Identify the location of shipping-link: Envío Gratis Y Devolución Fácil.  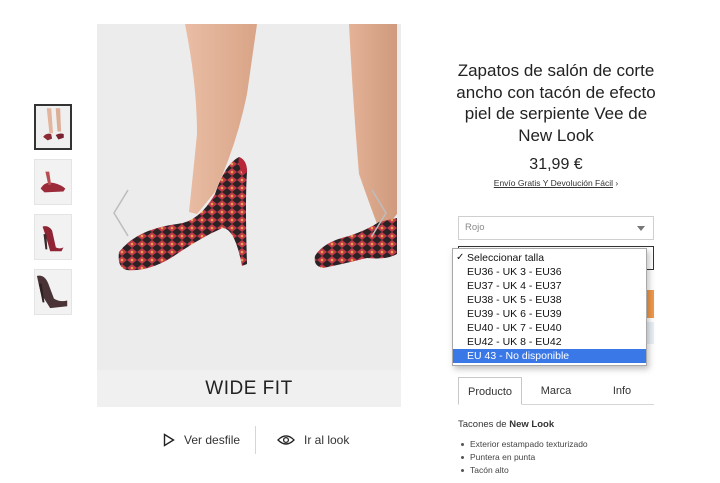
(553, 183).